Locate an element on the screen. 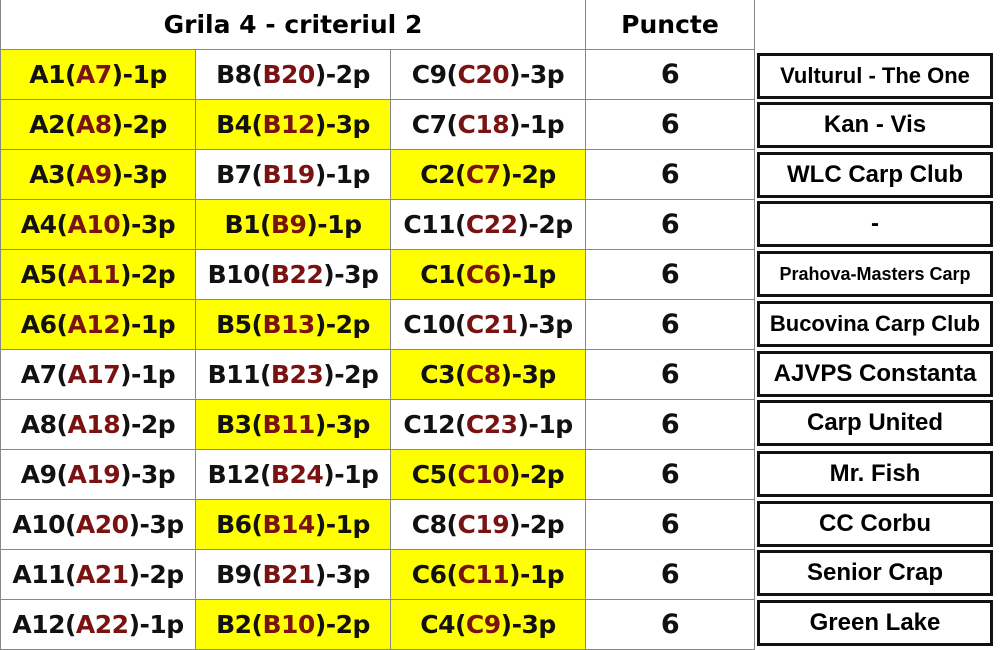 This screenshot has width=1000, height=650. cell-pre-text: A8( is located at coordinates (44, 424).